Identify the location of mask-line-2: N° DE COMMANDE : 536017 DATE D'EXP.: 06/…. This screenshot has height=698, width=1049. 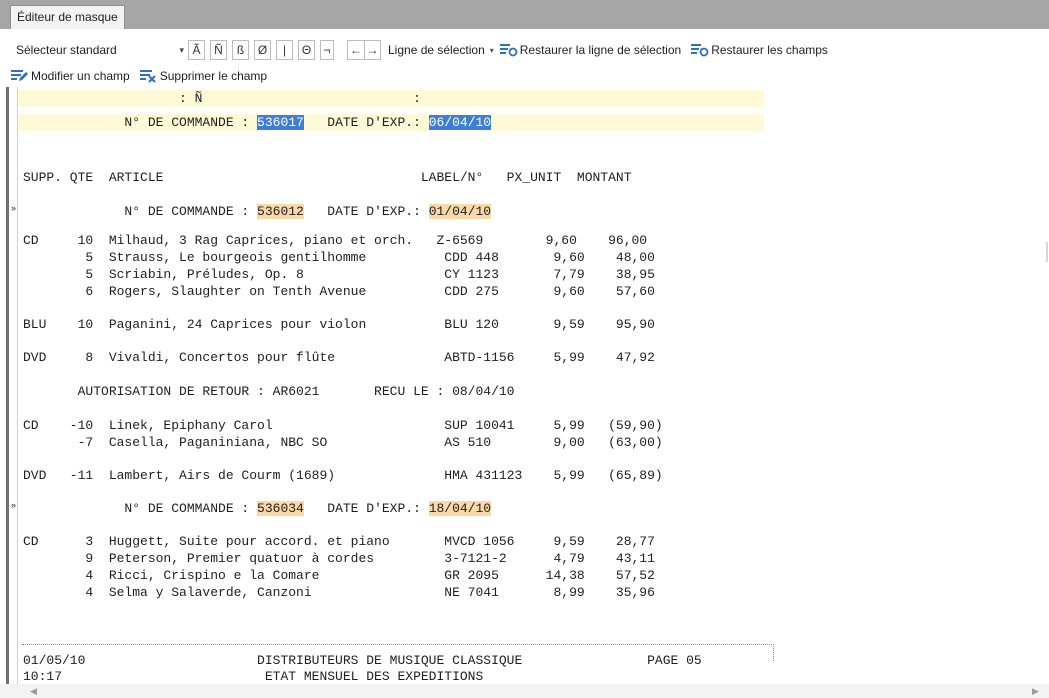
(257, 122).